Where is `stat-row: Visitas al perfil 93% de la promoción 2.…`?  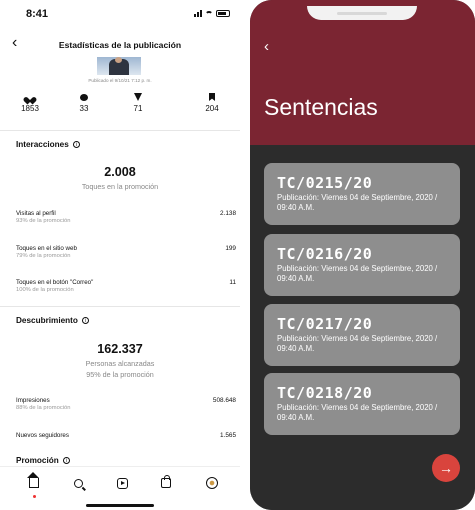 stat-row: Visitas al perfil 93% de la promoción 2.… is located at coordinates (126, 220).